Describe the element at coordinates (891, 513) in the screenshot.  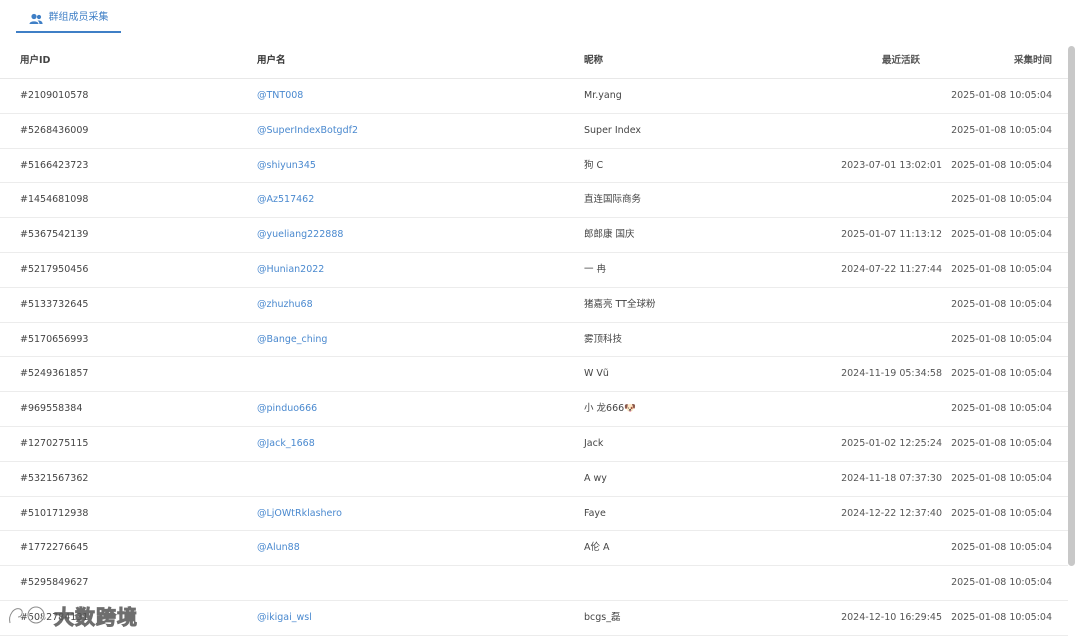
I see `cell-last-active: 2024-12-22 12:37:40` at that location.